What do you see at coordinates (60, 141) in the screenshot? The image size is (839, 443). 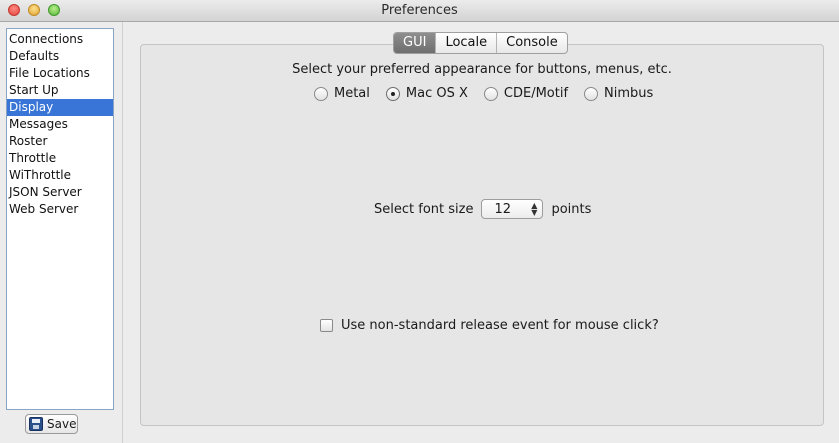 I see `sidebar-item-roster: Roster` at bounding box center [60, 141].